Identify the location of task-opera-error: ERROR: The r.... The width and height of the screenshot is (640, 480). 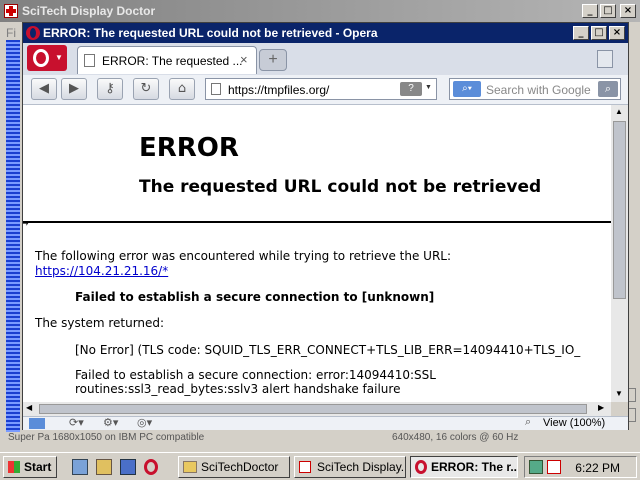
(464, 467).